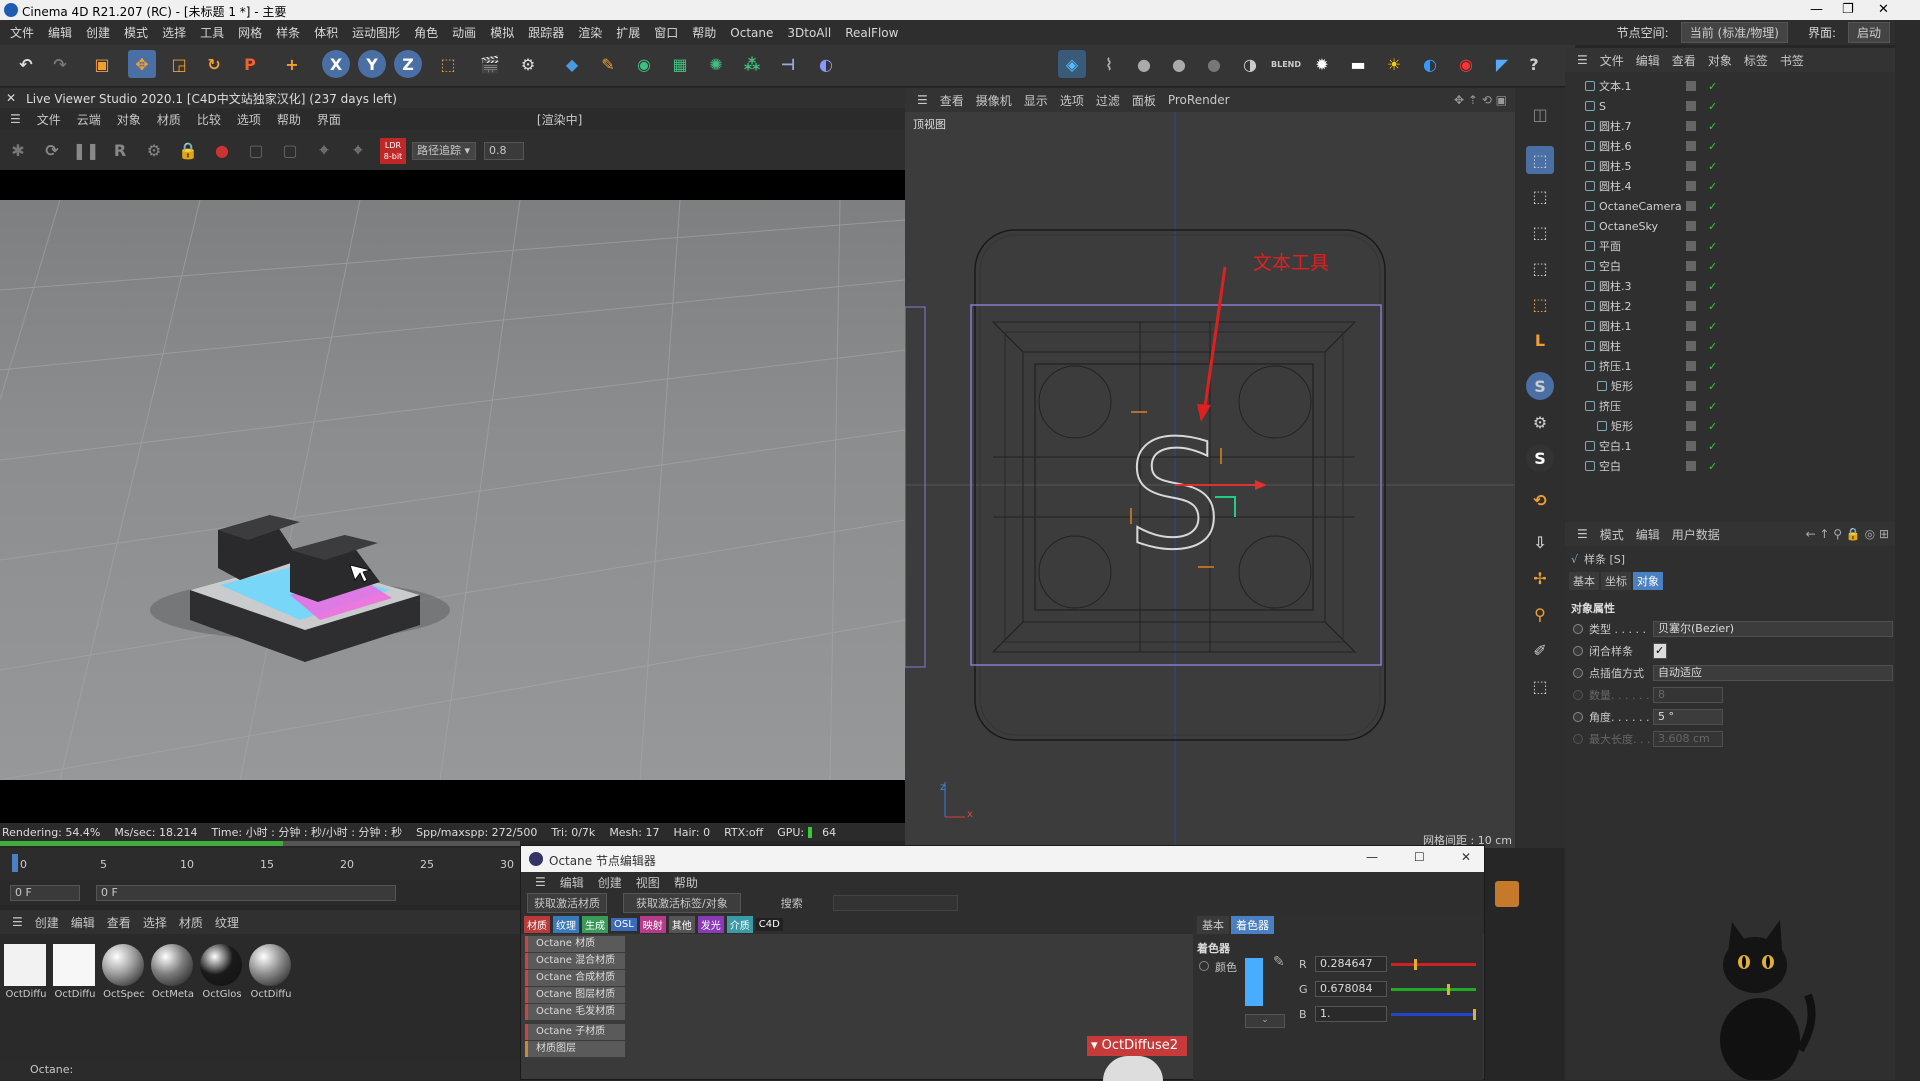  What do you see at coordinates (60, 32) in the screenshot?
I see `menu-edit: 编辑` at bounding box center [60, 32].